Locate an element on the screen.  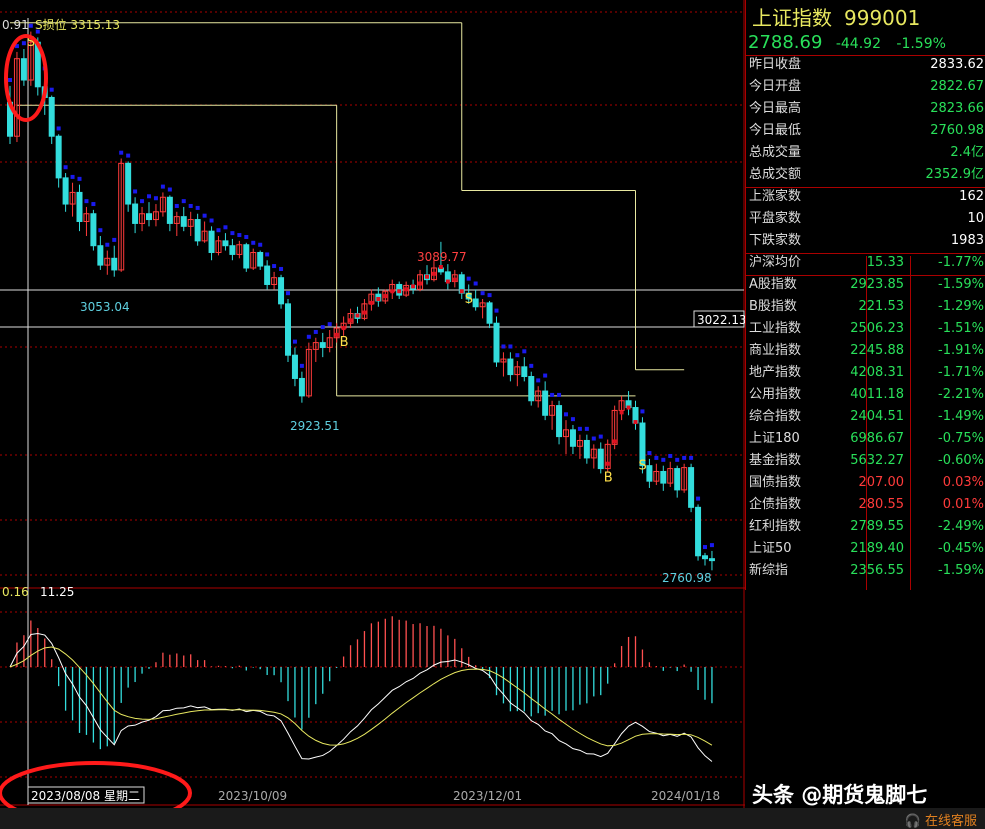
row-label: 红利指数 is located at coordinates (775, 526).